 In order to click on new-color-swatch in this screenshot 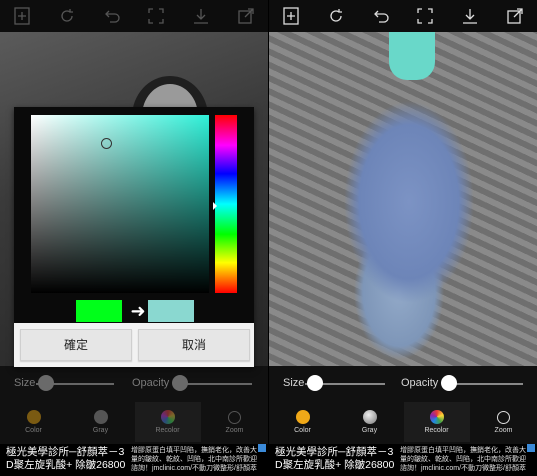, I will do `click(171, 311)`.